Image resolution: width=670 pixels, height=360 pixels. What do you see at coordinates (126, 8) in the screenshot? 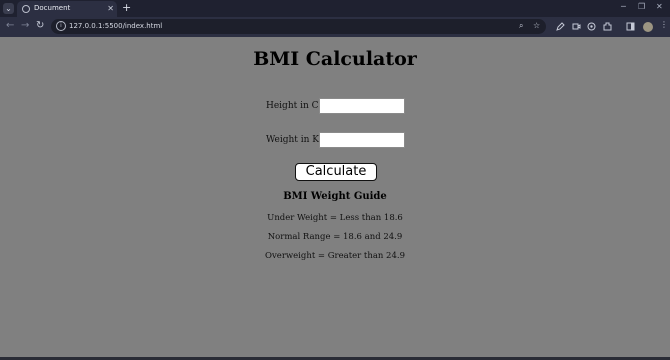
I see `new-tab-button: +` at bounding box center [126, 8].